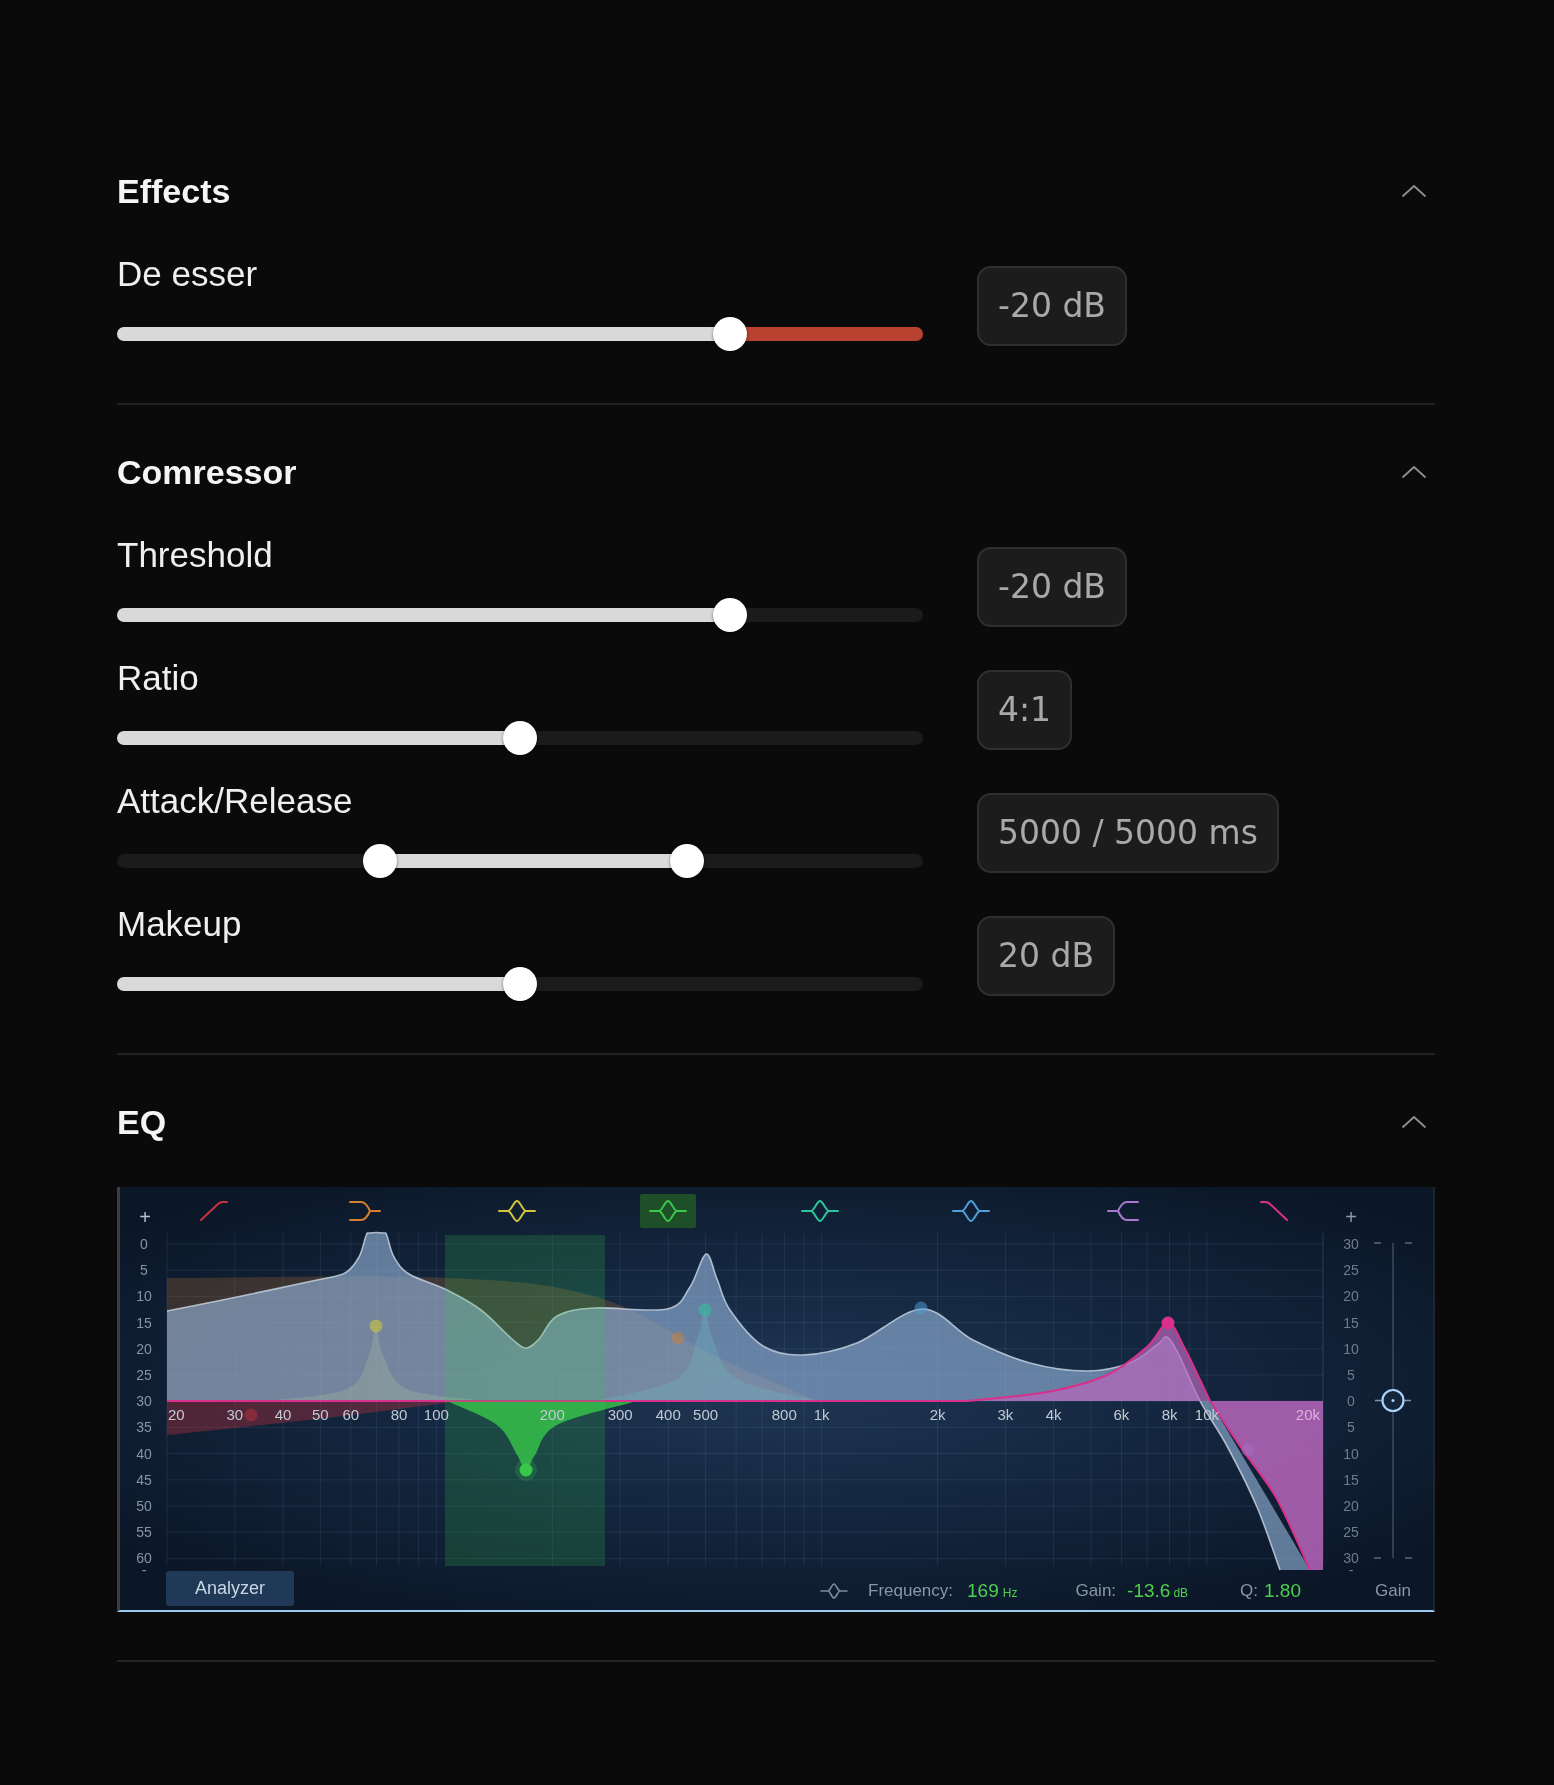  I want to click on db-scale-label: 50, so click(144, 1506).